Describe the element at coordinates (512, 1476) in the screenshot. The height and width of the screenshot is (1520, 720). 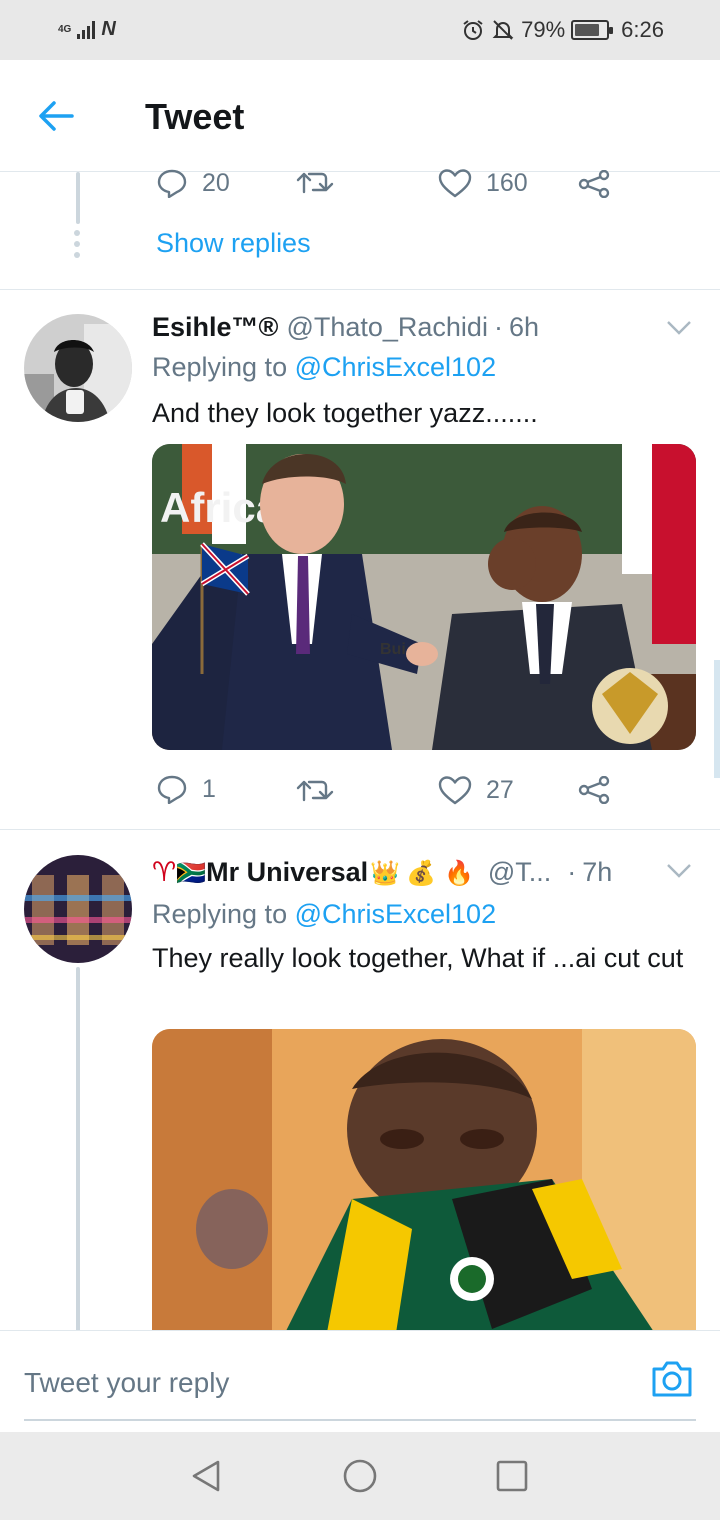
I see `recents-square-icon` at that location.